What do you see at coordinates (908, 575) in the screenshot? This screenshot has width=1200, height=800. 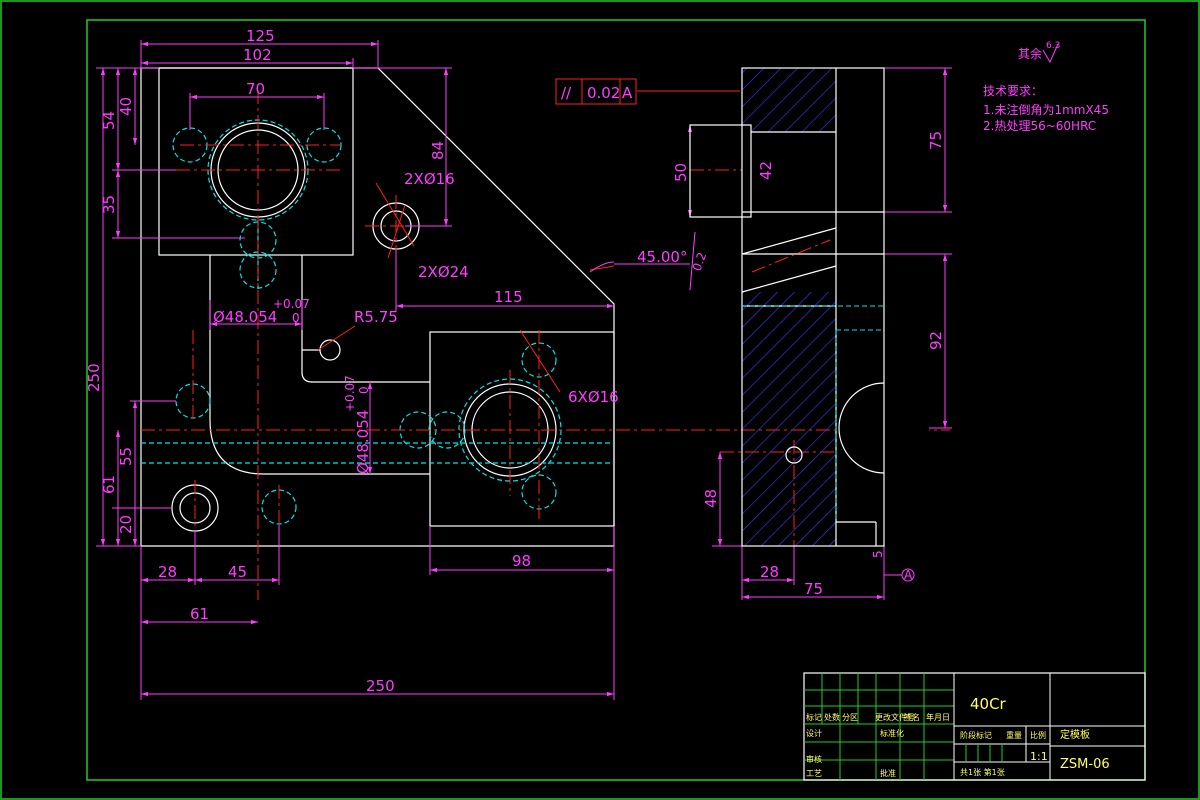 I see `datum-label: A` at bounding box center [908, 575].